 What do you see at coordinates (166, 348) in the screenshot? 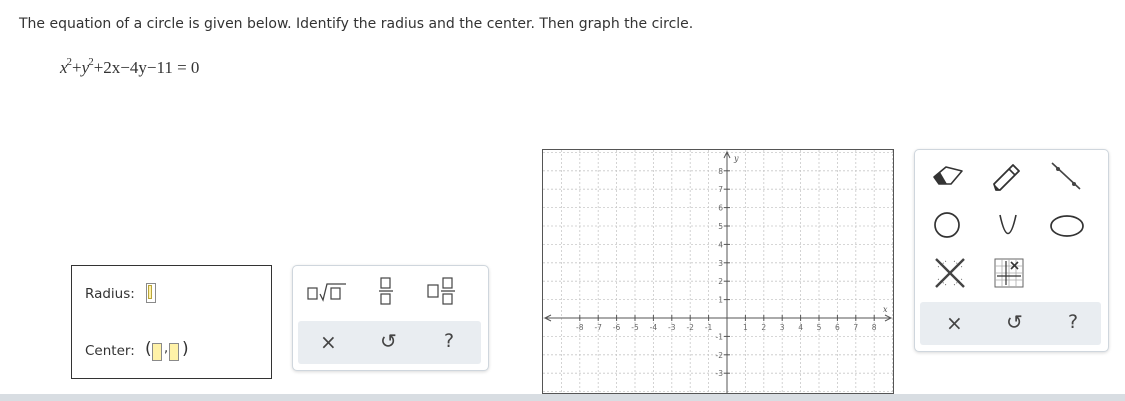
I see `center-comma: ,` at bounding box center [166, 348].